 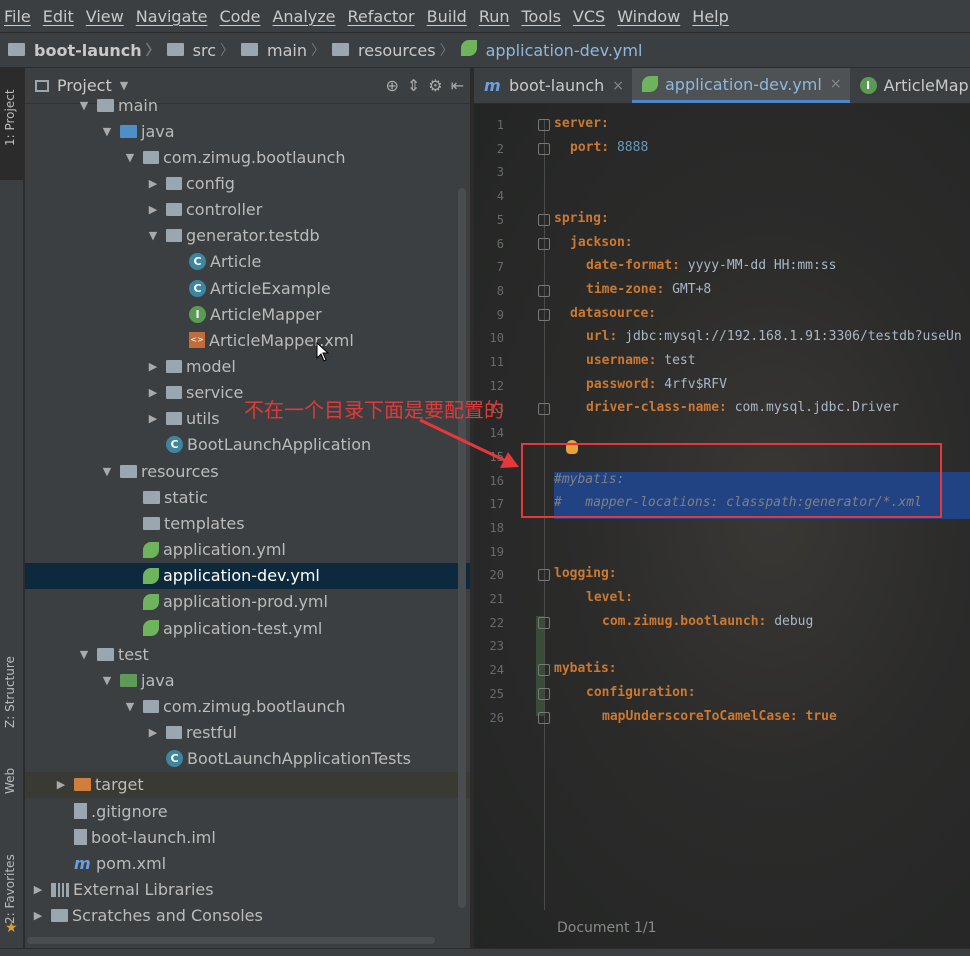 What do you see at coordinates (551, 50) in the screenshot?
I see `breadcrumb-item: application-dev.yml` at bounding box center [551, 50].